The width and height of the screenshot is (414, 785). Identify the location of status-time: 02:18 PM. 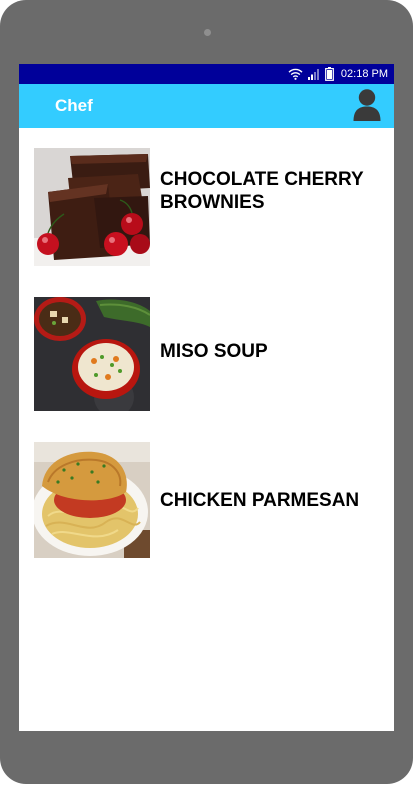
(364, 74).